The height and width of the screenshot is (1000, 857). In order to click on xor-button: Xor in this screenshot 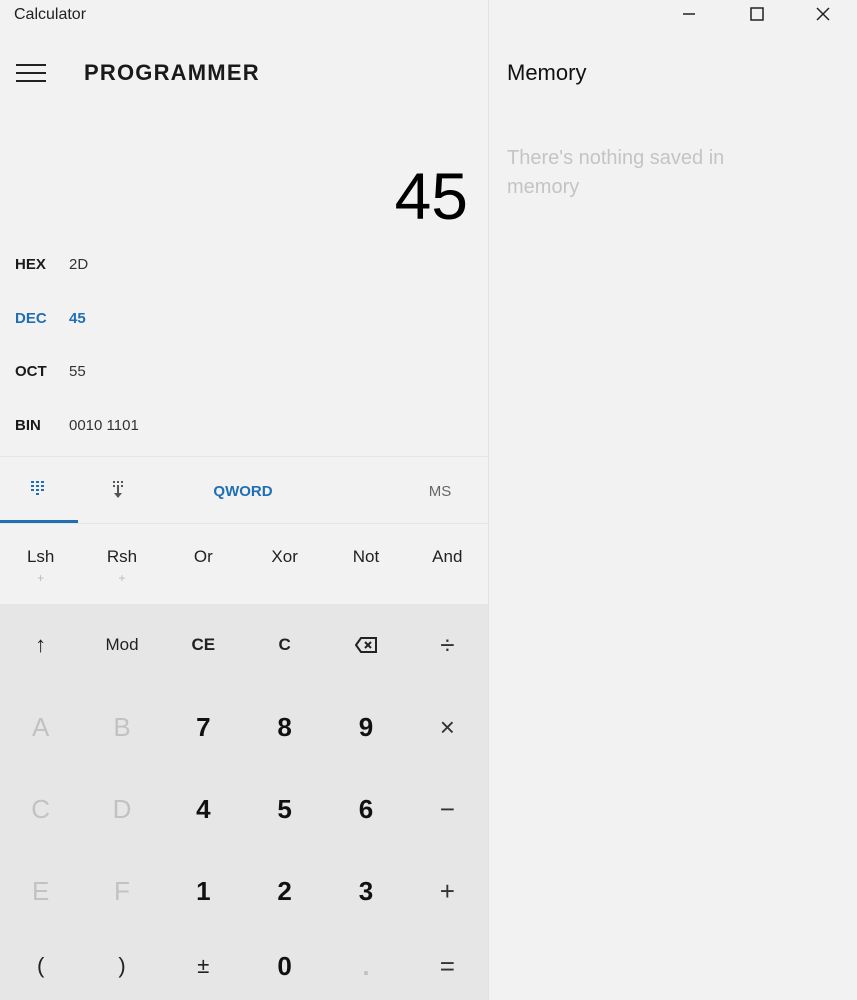, I will do `click(284, 565)`.